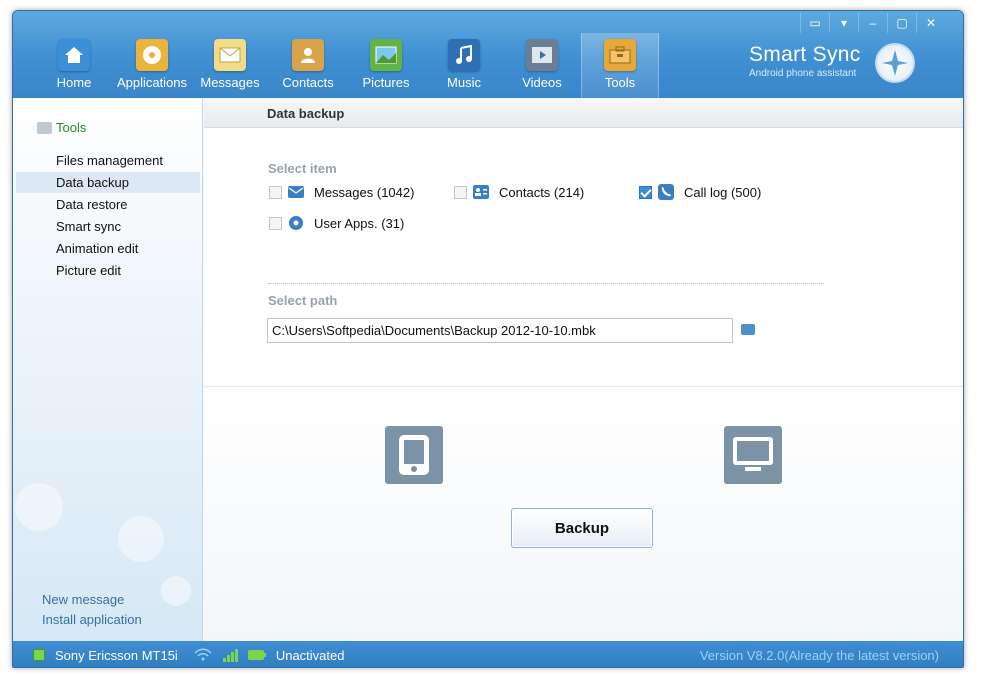 The width and height of the screenshot is (984, 687). I want to click on select-item-label: Select item, so click(302, 168).